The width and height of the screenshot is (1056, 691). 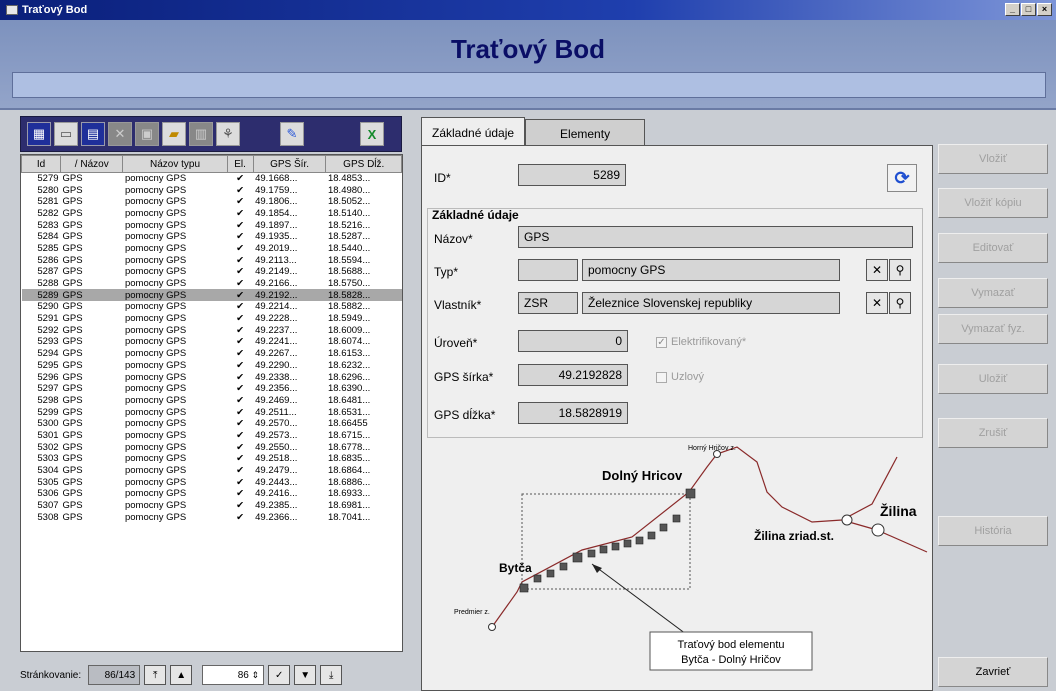 I want to click on col-header-el: El., so click(x=240, y=164).